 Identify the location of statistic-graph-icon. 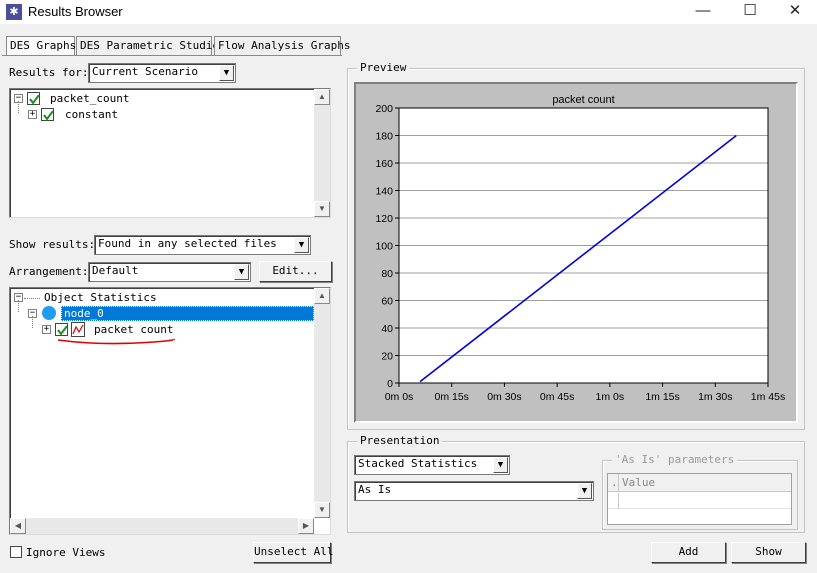
(78, 329).